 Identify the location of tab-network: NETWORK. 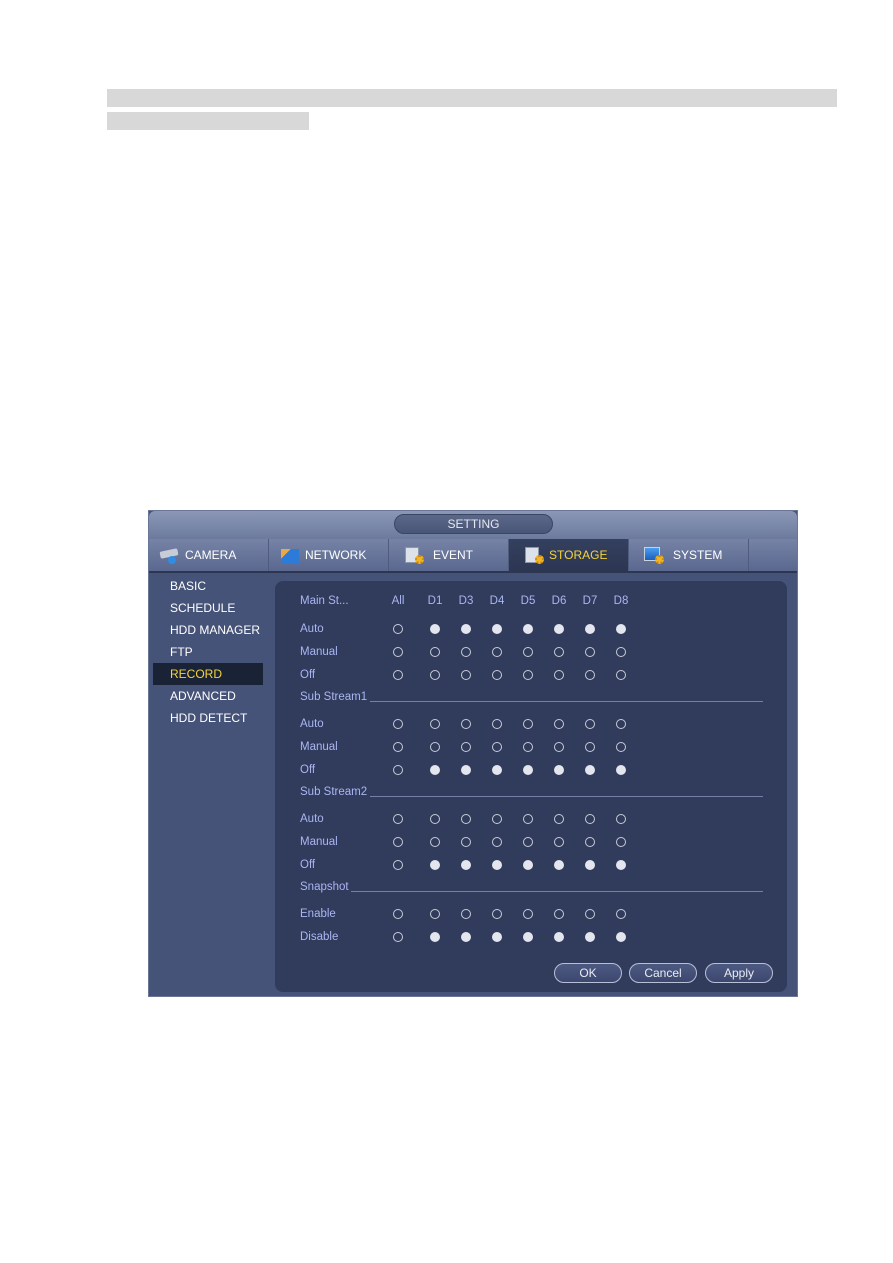
(329, 555).